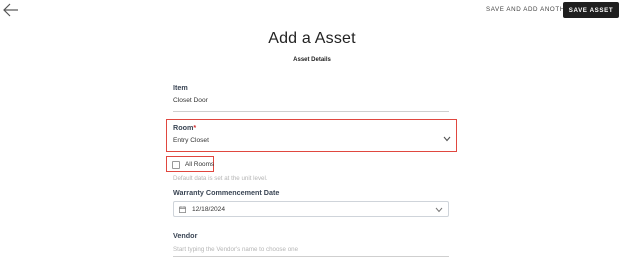 The height and width of the screenshot is (272, 624). What do you see at coordinates (312, 60) in the screenshot?
I see `section-title: Asset Details` at bounding box center [312, 60].